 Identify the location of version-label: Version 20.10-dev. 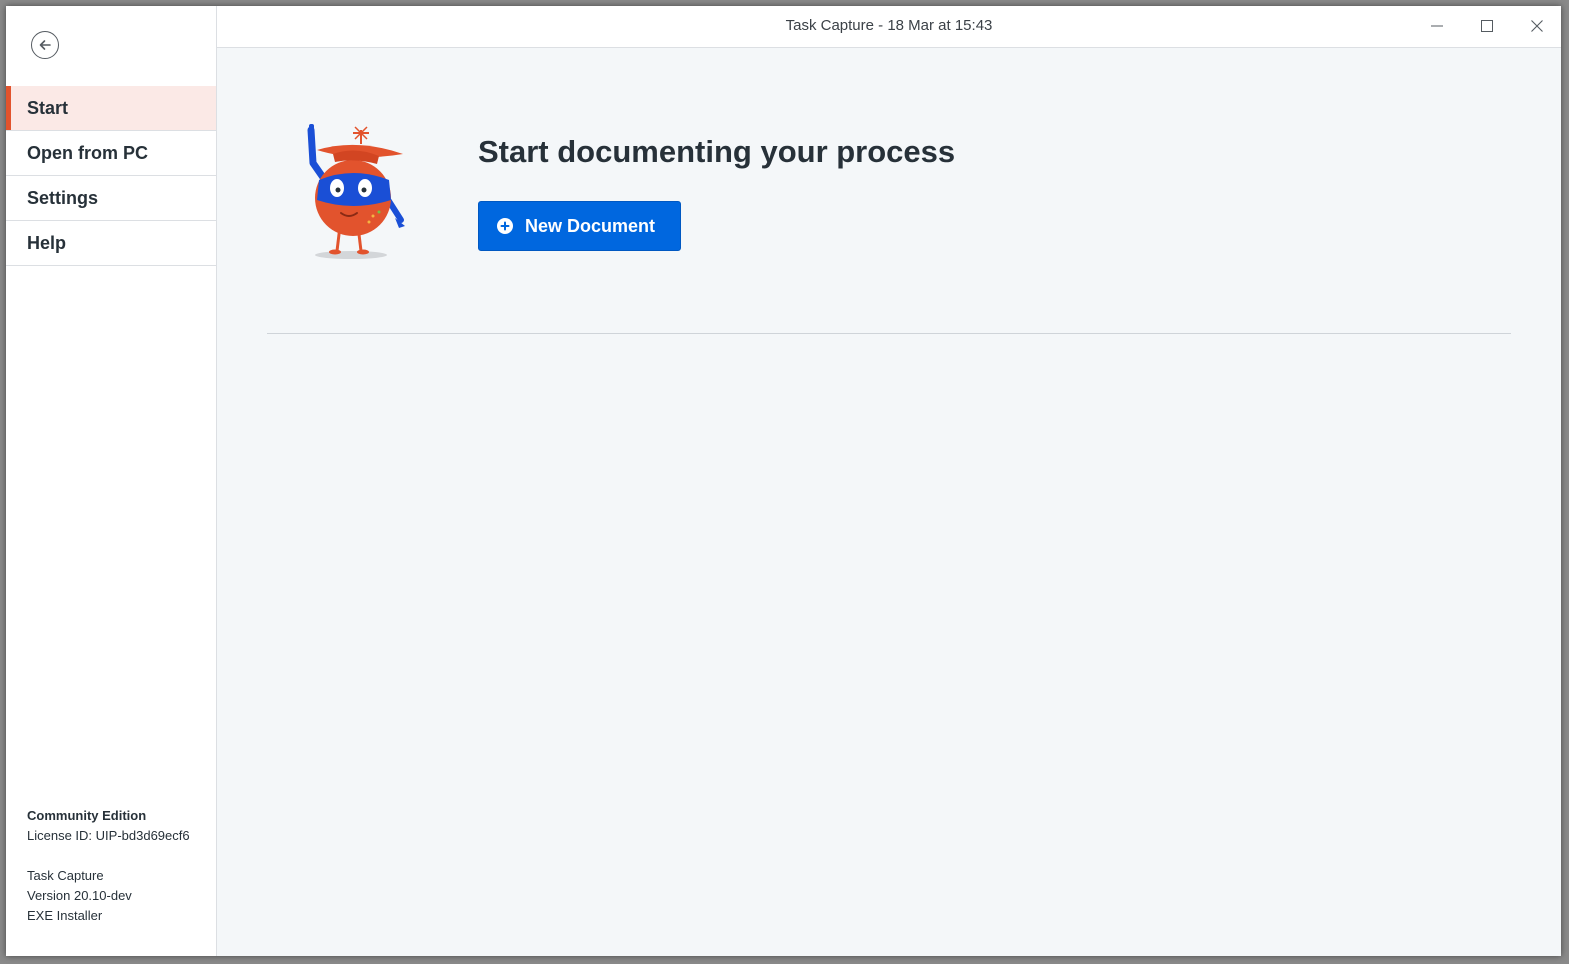
(79, 895).